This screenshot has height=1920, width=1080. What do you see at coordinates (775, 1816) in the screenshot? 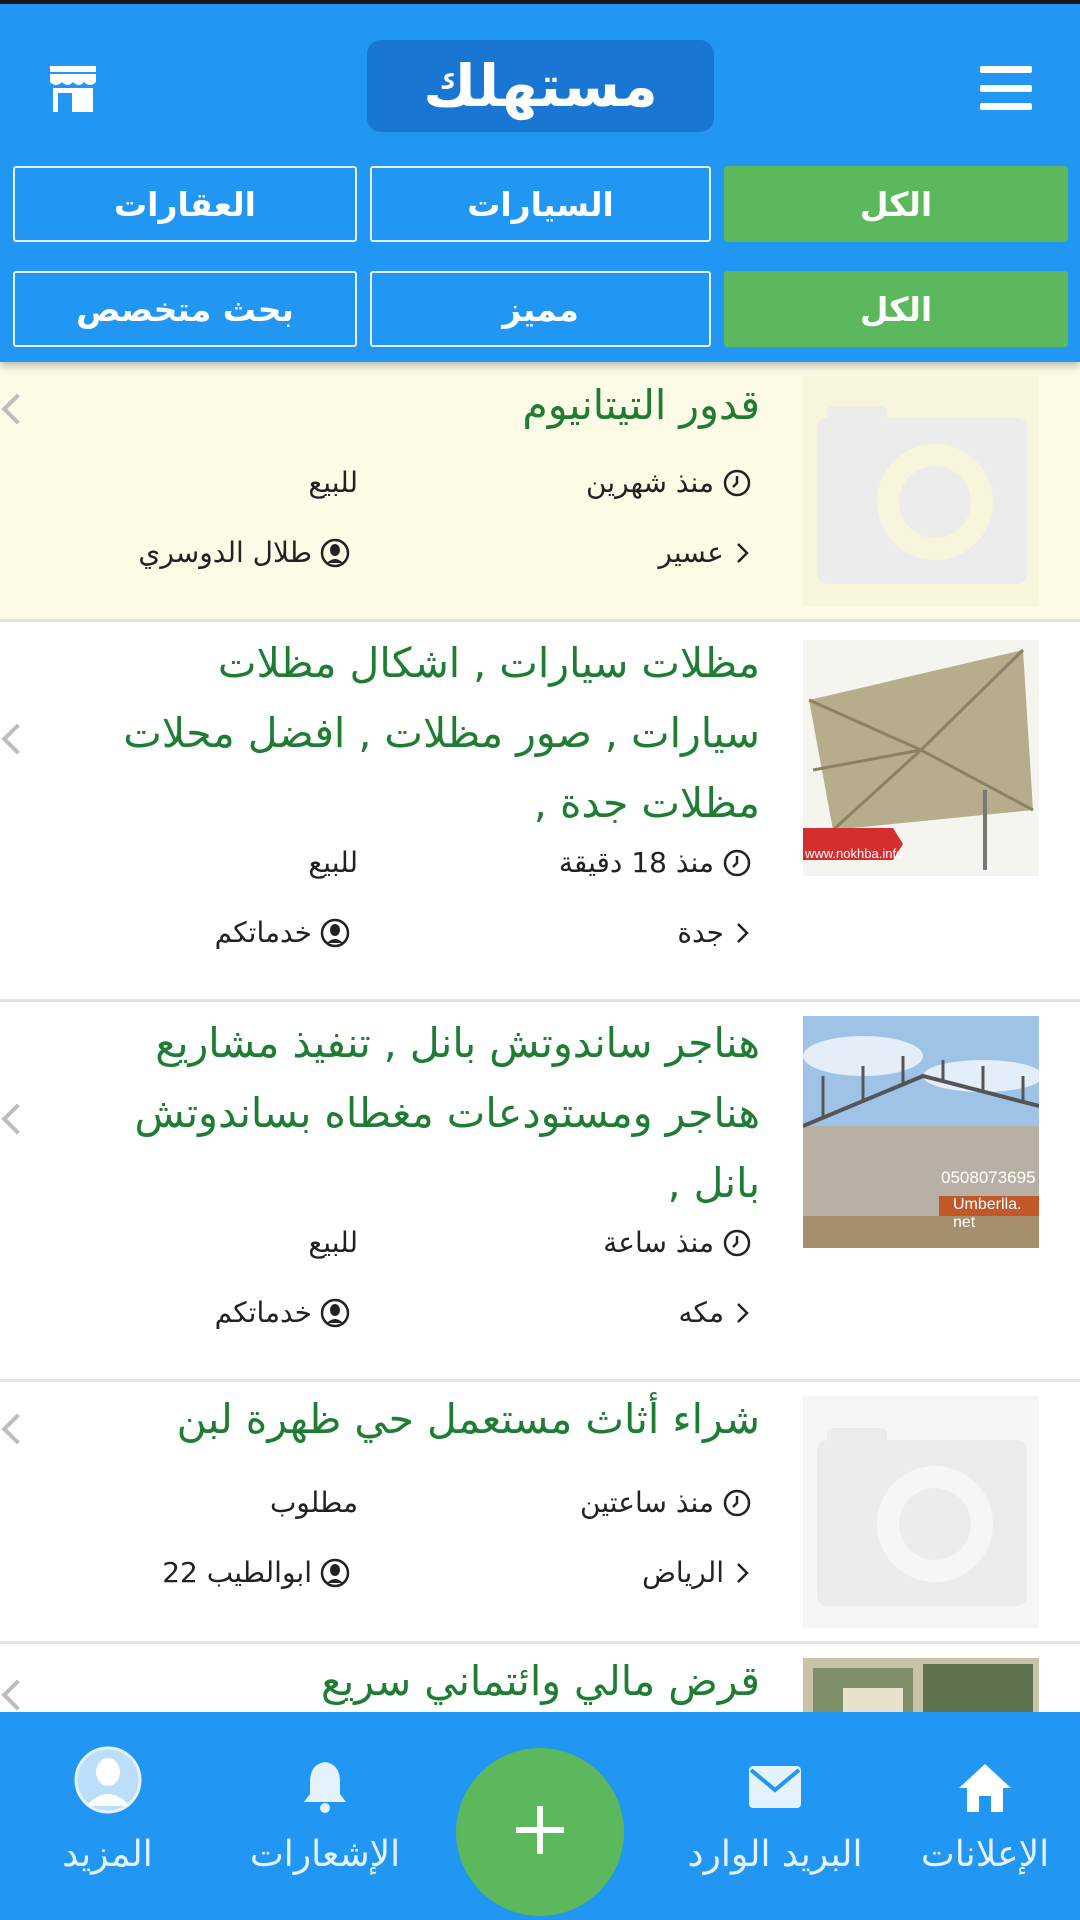
I see `nav-inbox: البريد الوارد` at bounding box center [775, 1816].